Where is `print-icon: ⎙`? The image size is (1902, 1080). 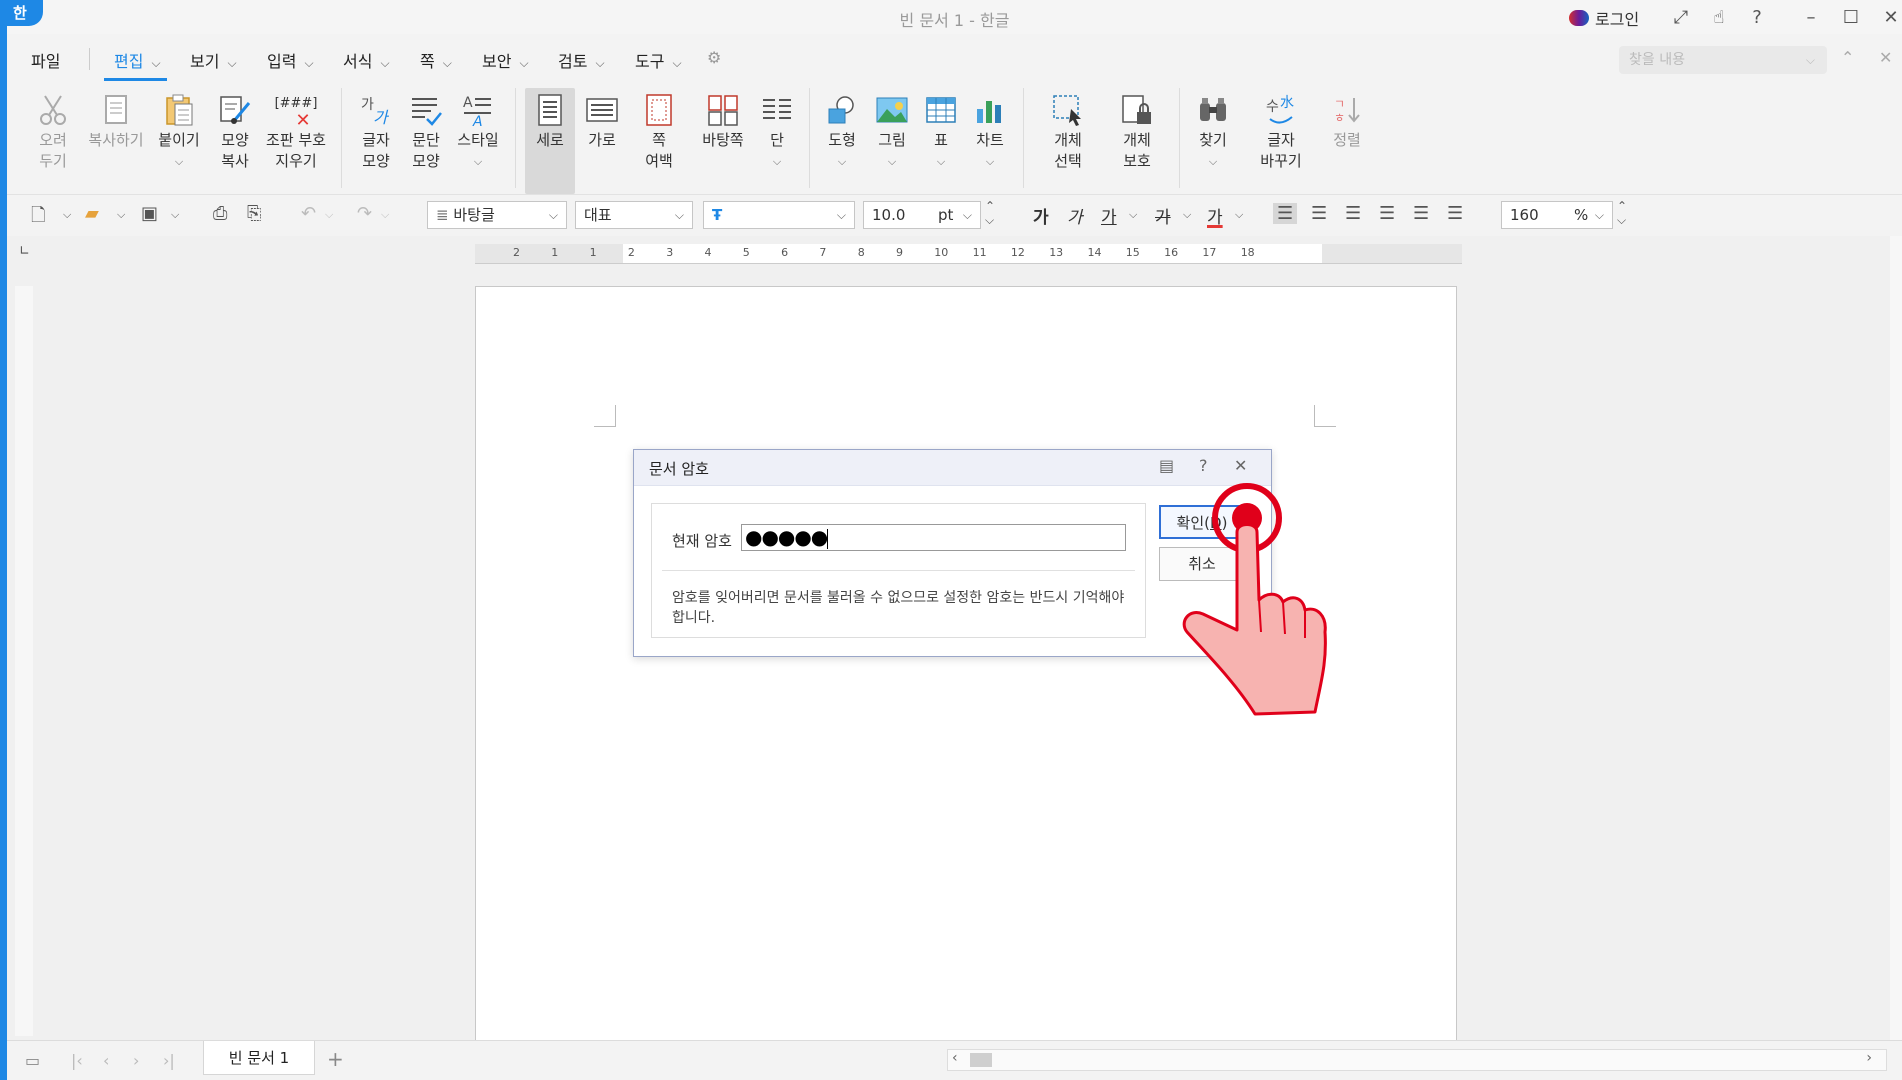 print-icon: ⎙ is located at coordinates (220, 213).